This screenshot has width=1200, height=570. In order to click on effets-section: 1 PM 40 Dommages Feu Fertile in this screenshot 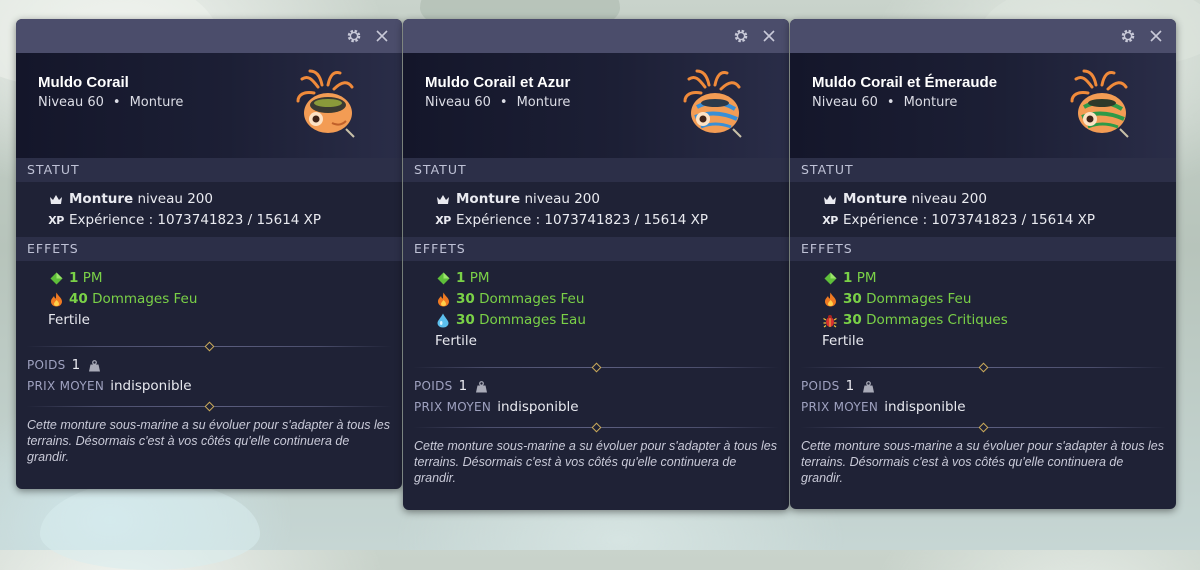, I will do `click(209, 299)`.